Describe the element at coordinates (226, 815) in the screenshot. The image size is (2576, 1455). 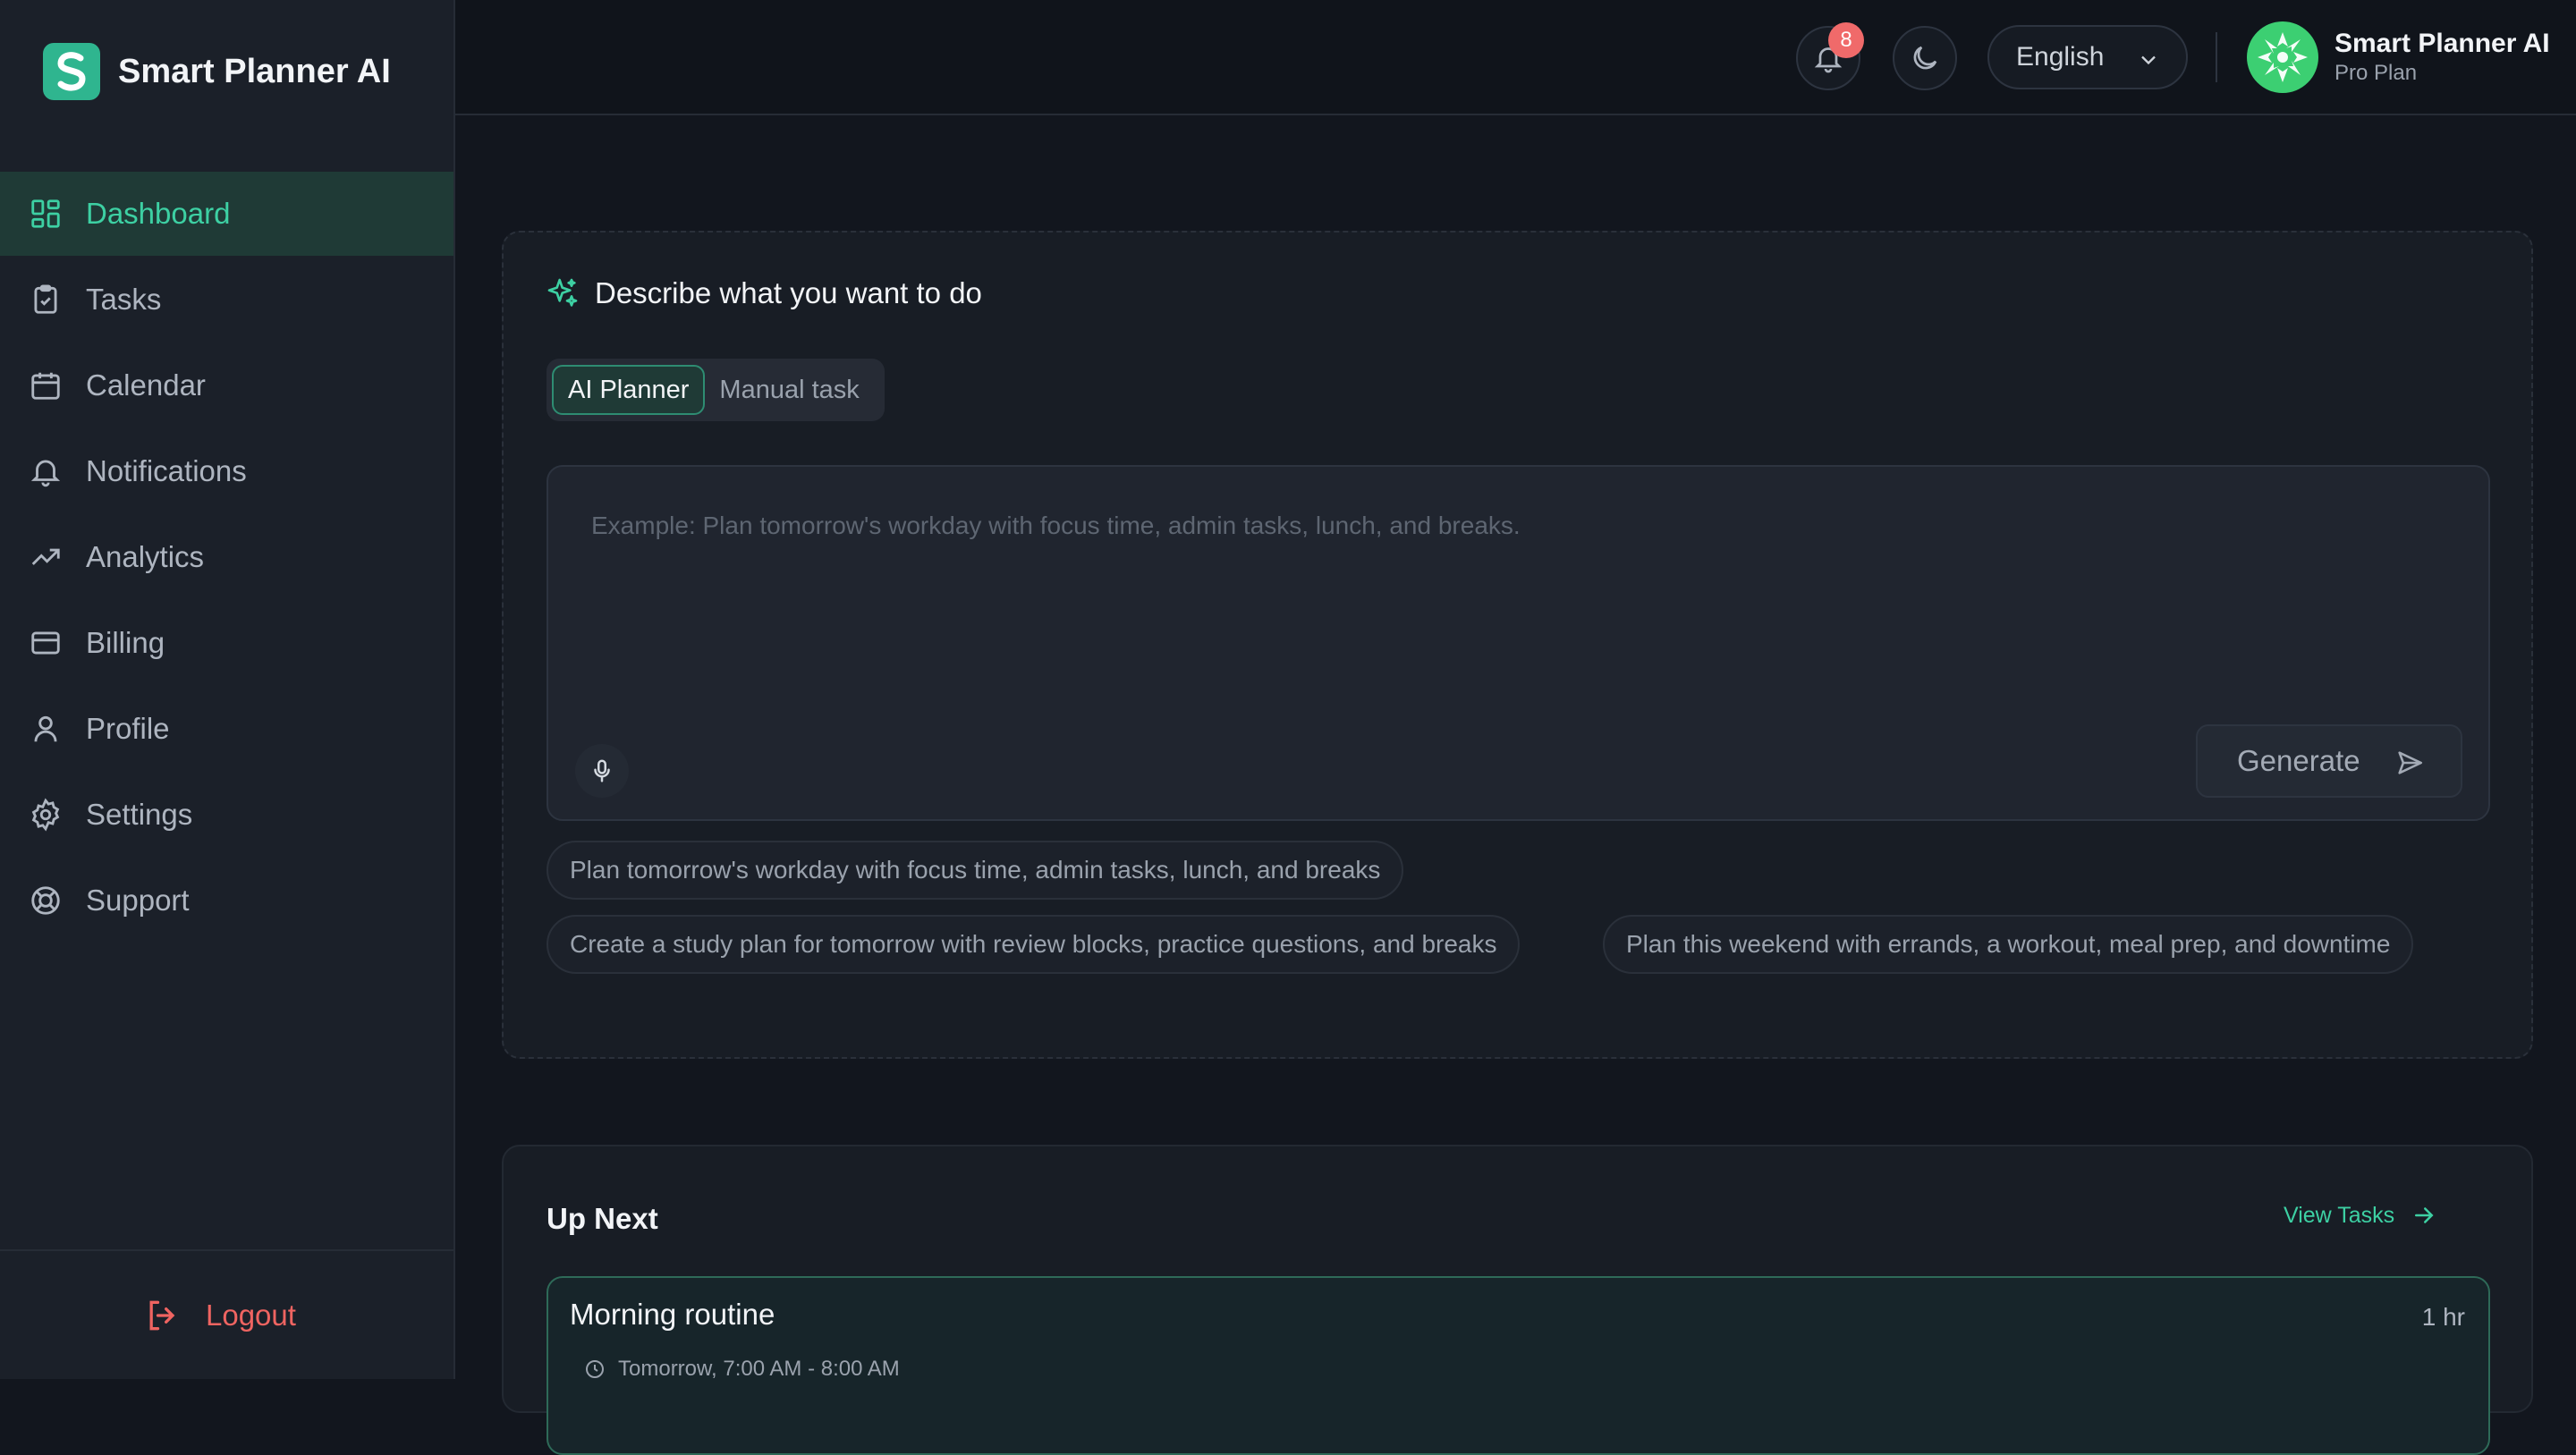
I see `sidebar-item-settings: Settings` at that location.